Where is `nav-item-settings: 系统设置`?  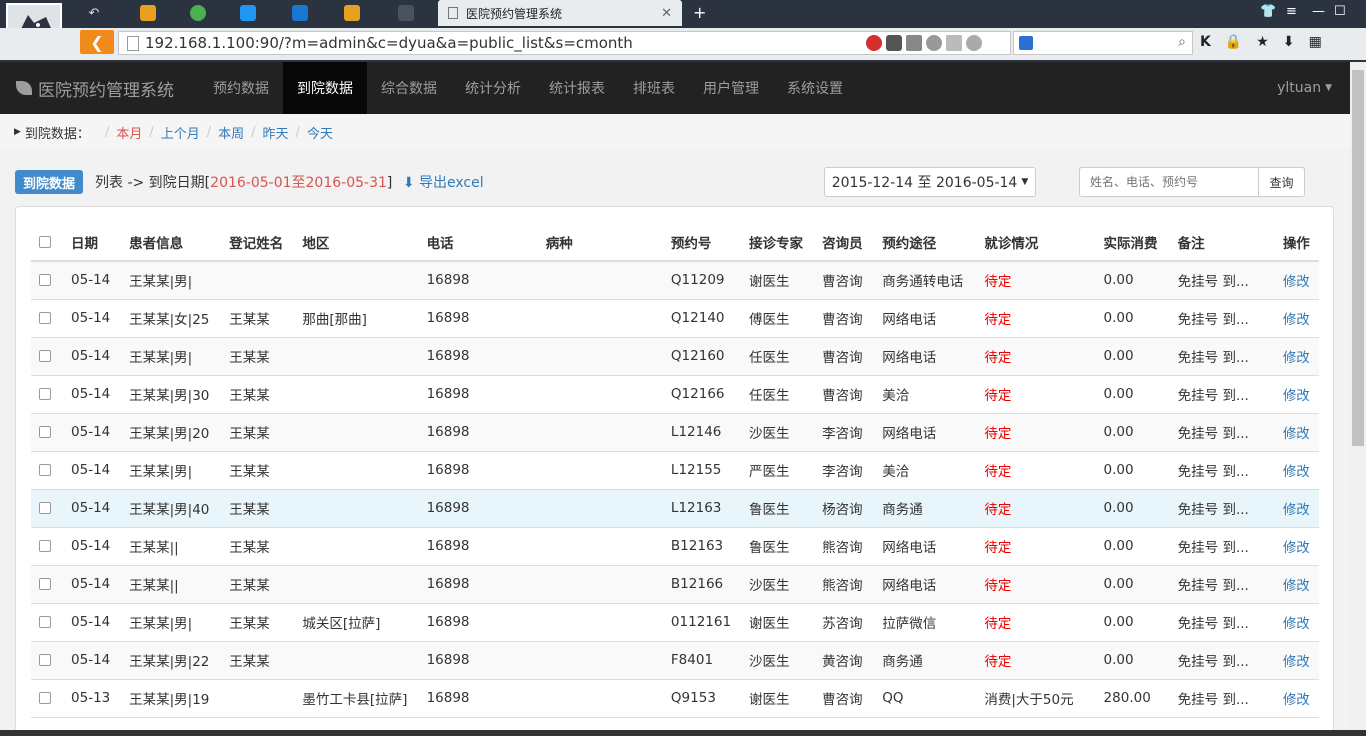 nav-item-settings: 系统设置 is located at coordinates (815, 88).